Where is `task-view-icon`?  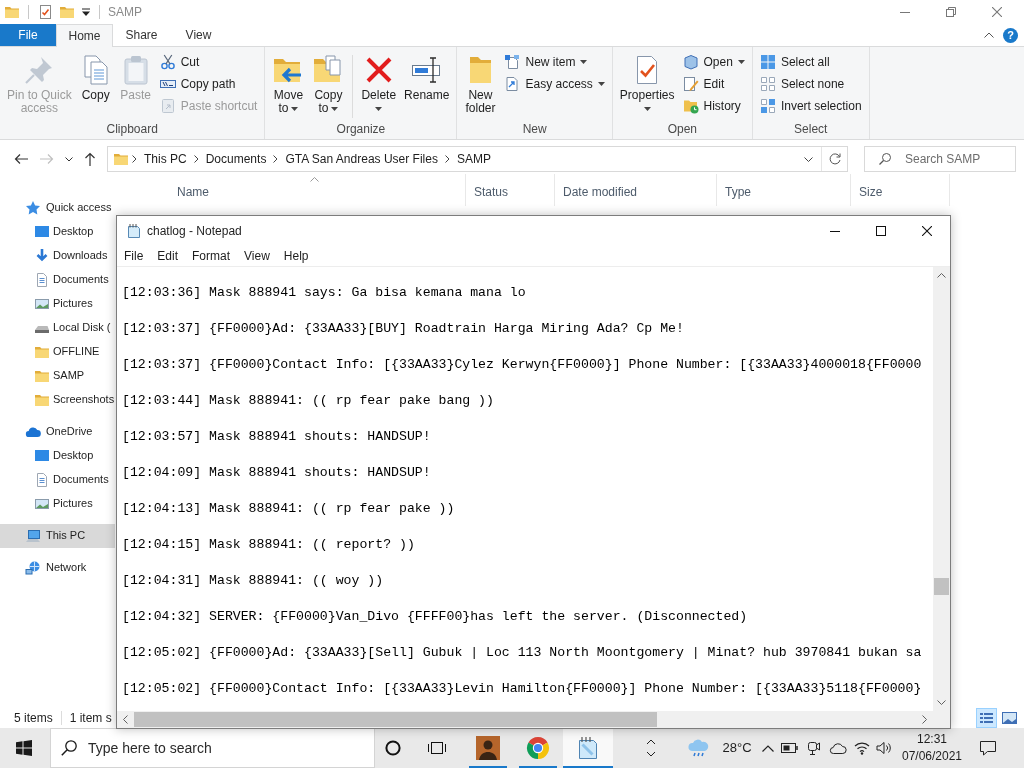 task-view-icon is located at coordinates (437, 748).